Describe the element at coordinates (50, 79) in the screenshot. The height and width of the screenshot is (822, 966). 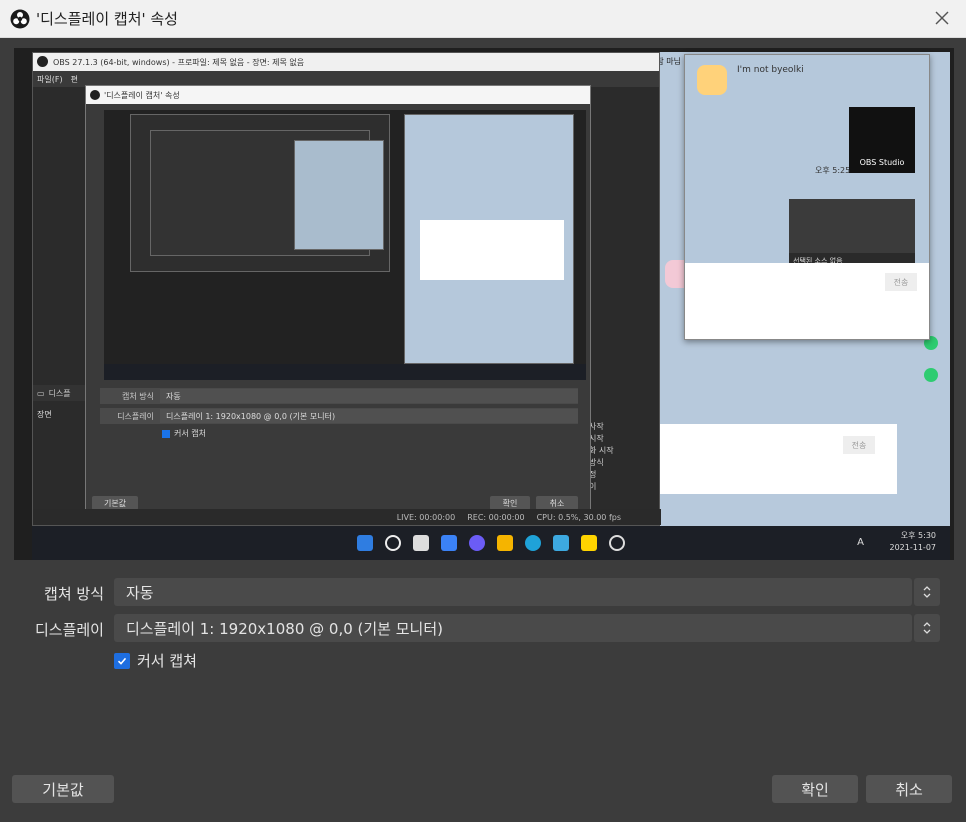
I see `preview-menu-file: 파일(F)` at that location.